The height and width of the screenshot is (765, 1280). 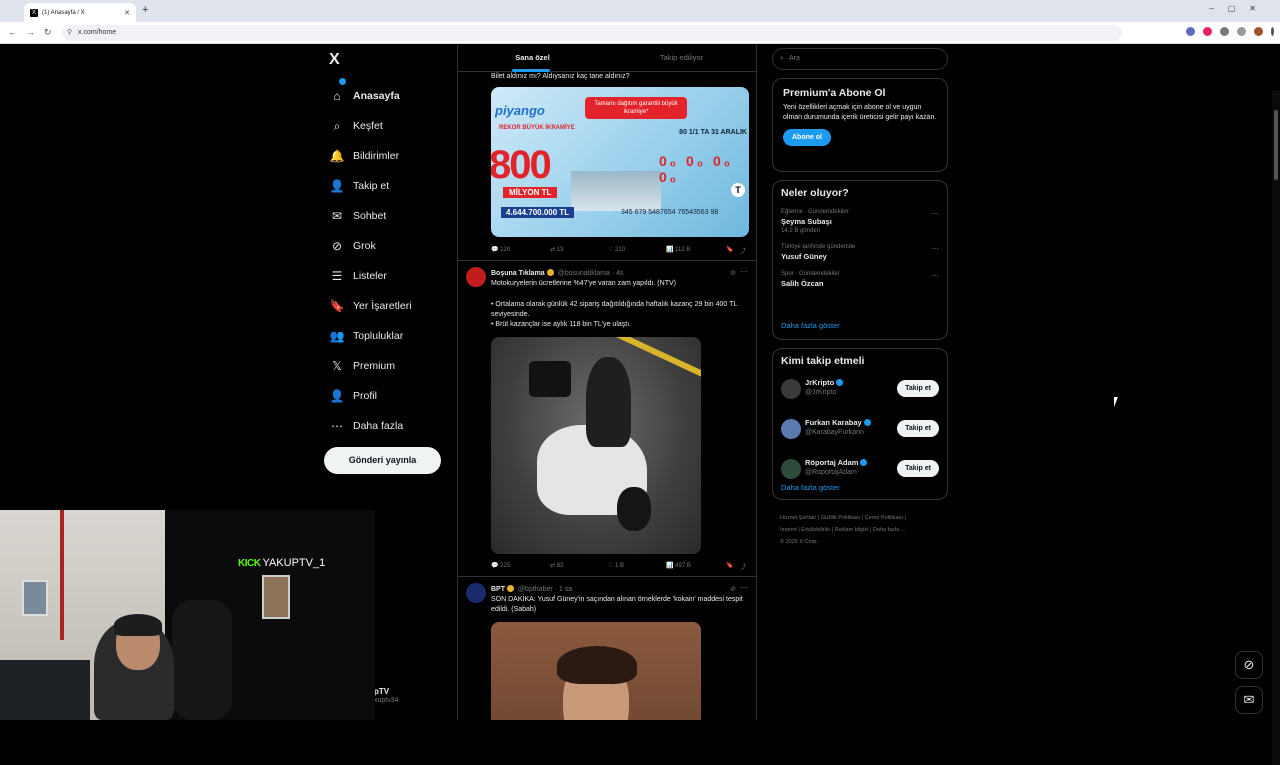 I want to click on sidebar-item-bell: 🔔 Bildirimler, so click(x=391, y=124).